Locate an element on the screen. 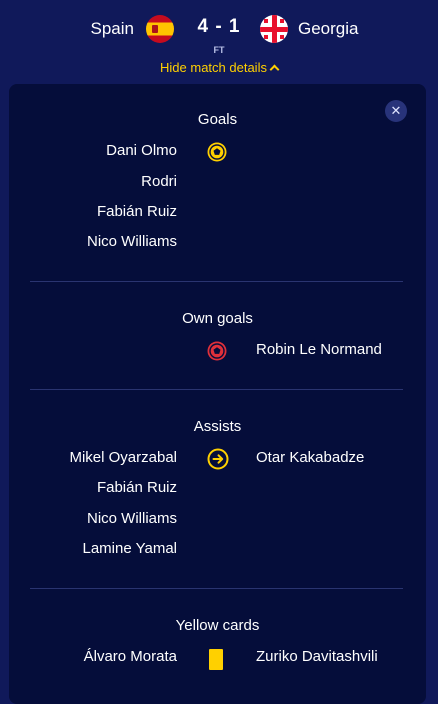 The height and width of the screenshot is (704, 438). yellow-card-player: Zuriko Davitashvili is located at coordinates (317, 656).